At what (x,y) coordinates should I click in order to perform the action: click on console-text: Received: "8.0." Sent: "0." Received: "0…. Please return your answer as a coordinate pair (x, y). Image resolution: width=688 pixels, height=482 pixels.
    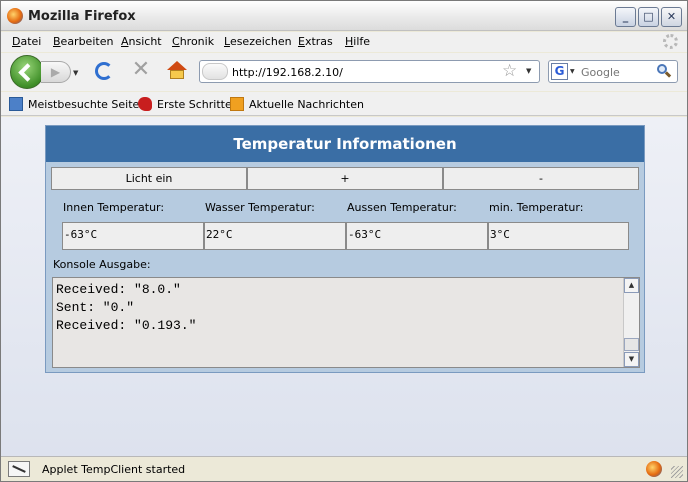
    Looking at the image, I should click on (126, 308).